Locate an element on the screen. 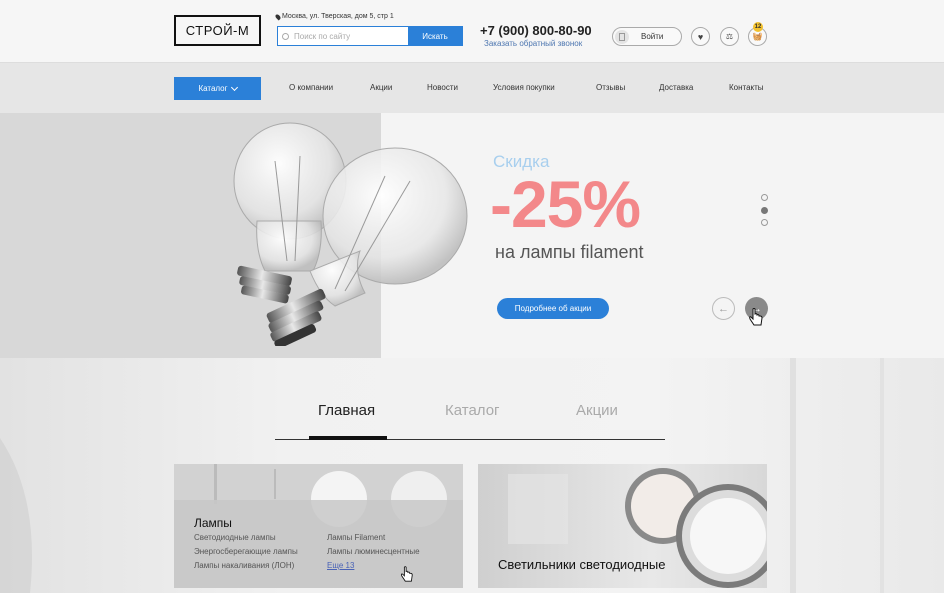 The height and width of the screenshot is (593, 944). map-pin-icon is located at coordinates (278, 16).